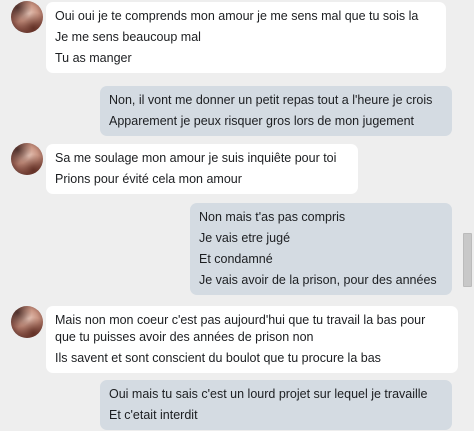 The height and width of the screenshot is (431, 474). What do you see at coordinates (272, 217) in the screenshot?
I see `message-text: Non mais t'as pas compris` at bounding box center [272, 217].